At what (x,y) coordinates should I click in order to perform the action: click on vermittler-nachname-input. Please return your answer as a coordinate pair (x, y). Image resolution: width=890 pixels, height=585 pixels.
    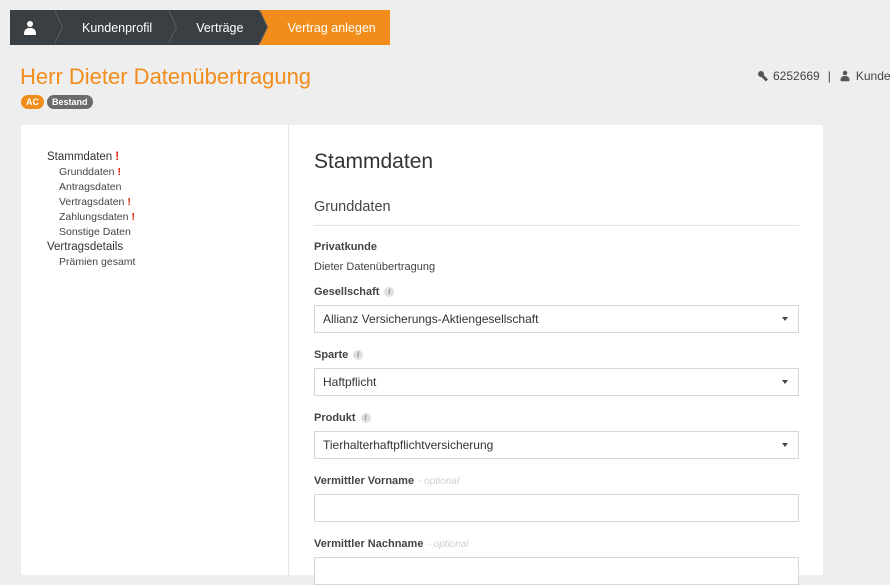
    Looking at the image, I should click on (556, 571).